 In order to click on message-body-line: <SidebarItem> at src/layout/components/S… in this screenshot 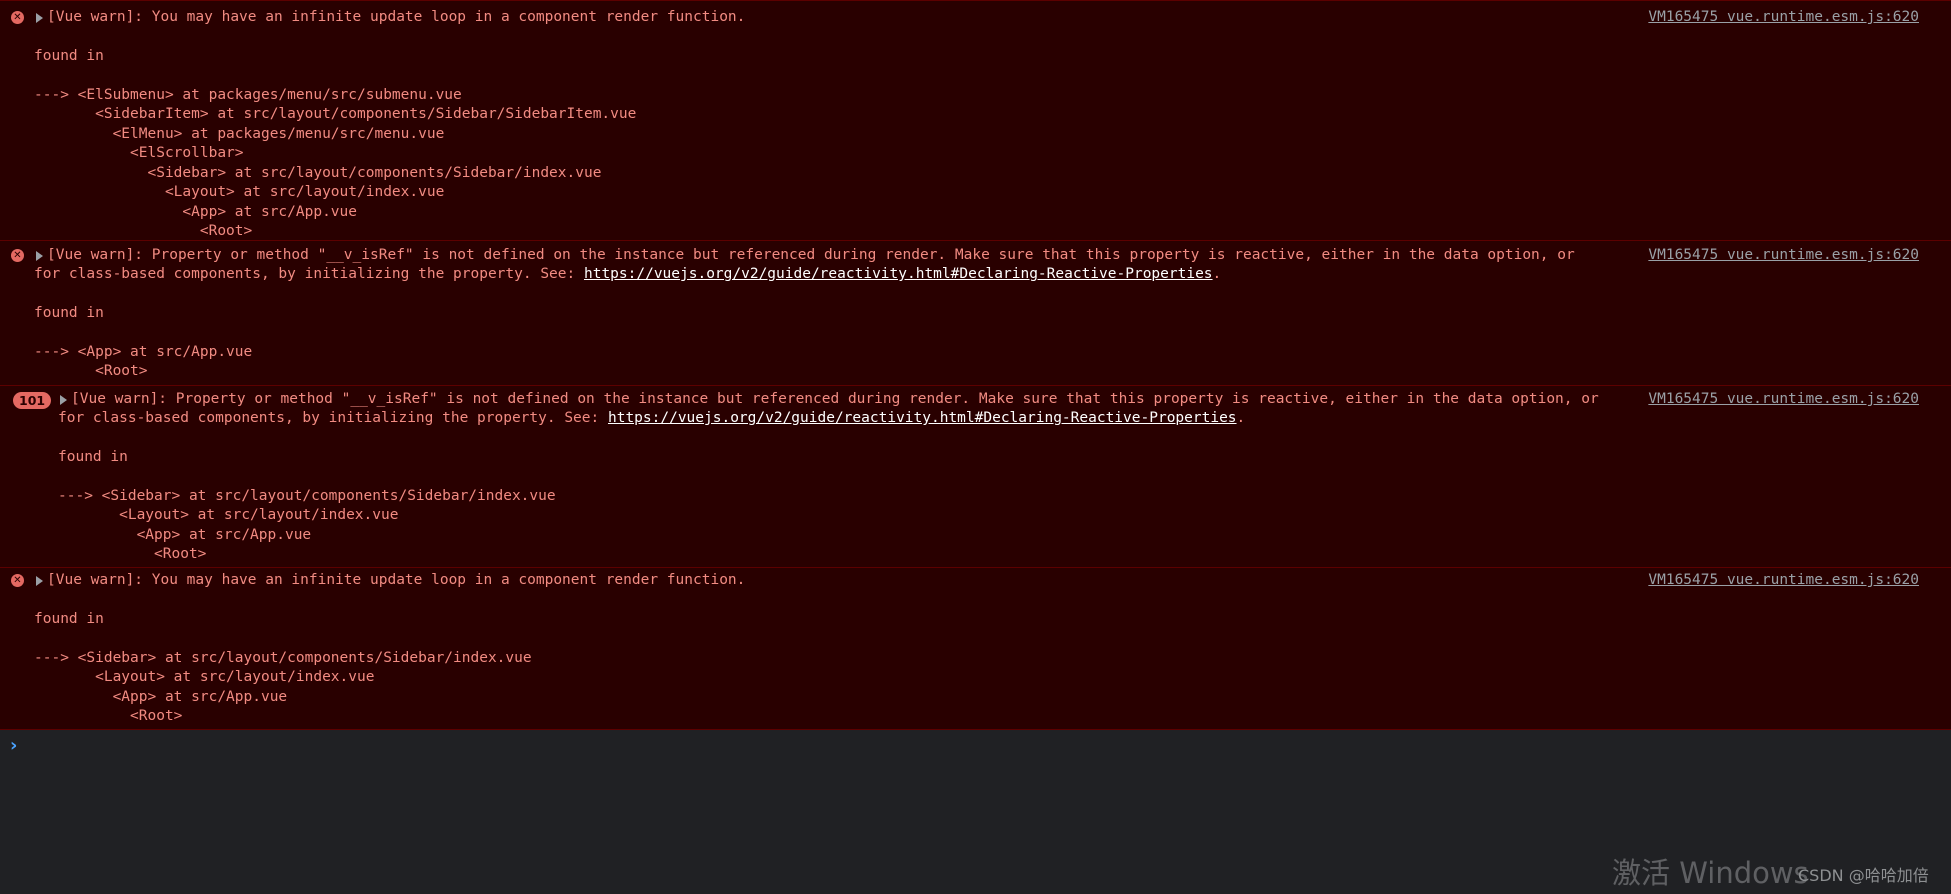, I will do `click(335, 114)`.